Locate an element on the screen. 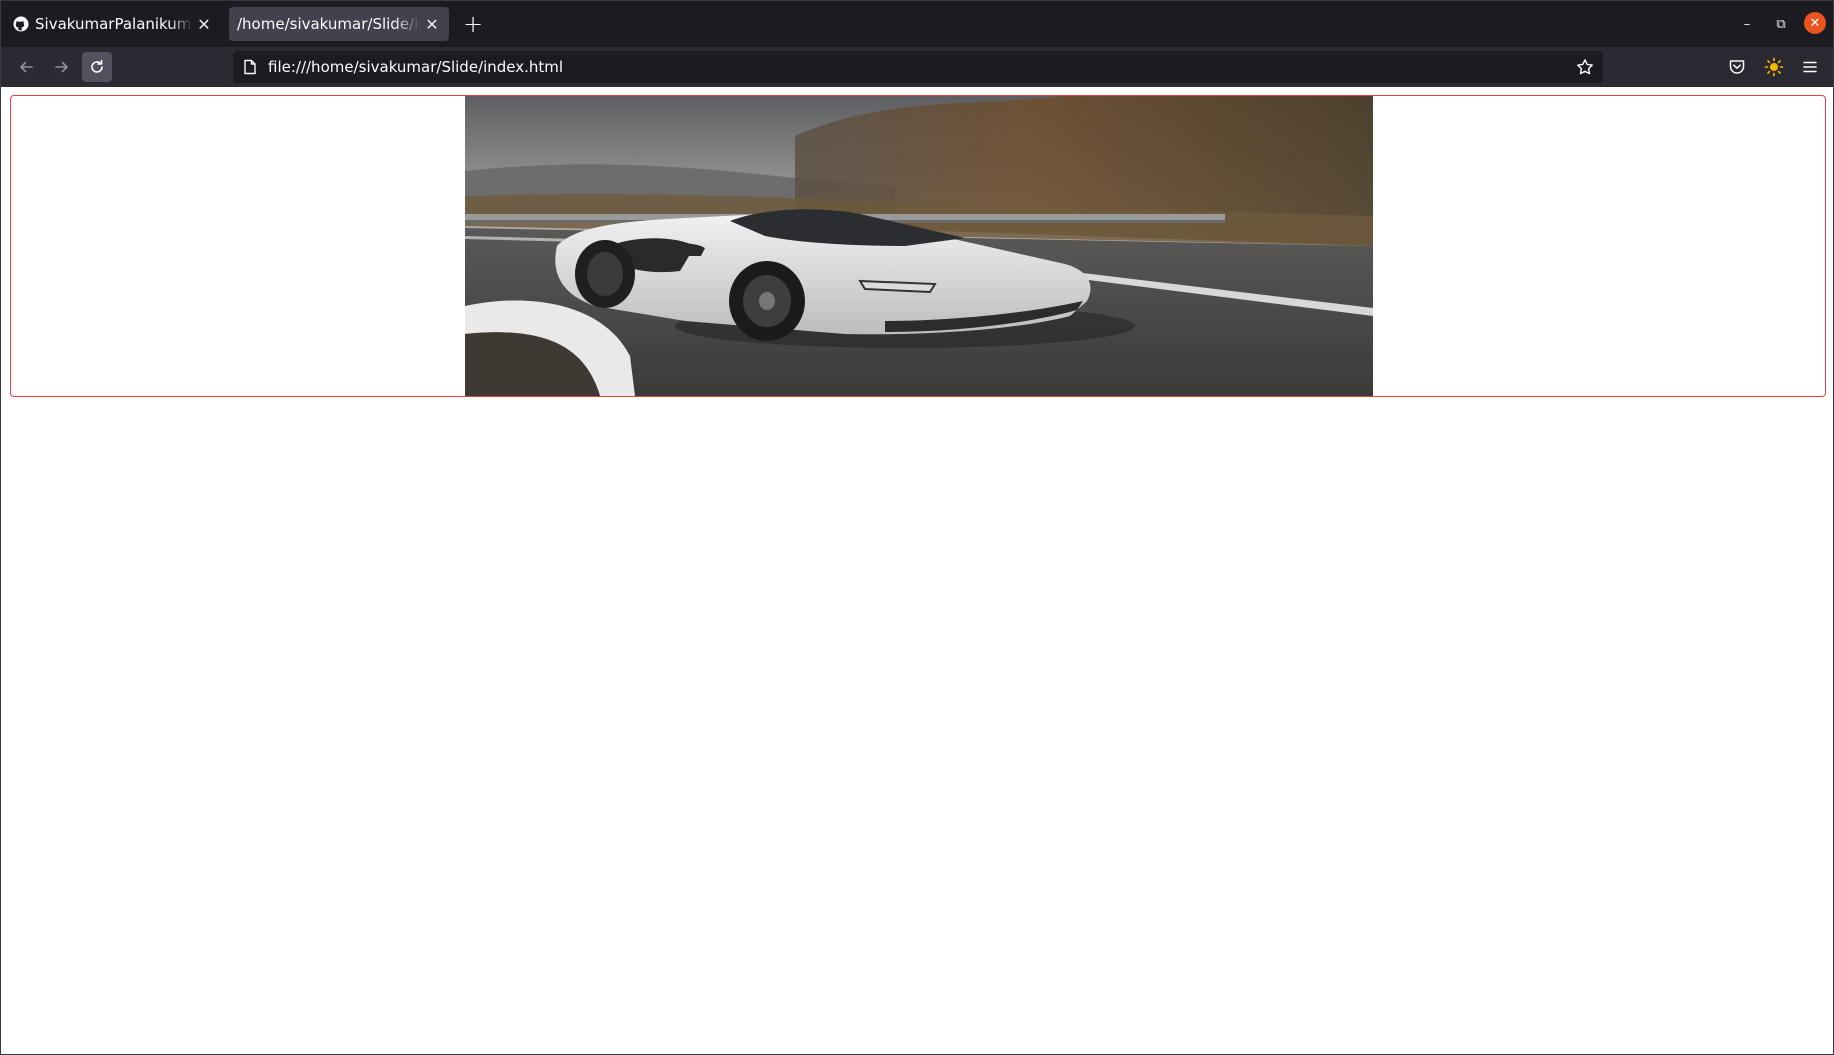 This screenshot has width=1834, height=1055. pocket-icon is located at coordinates (1737, 67).